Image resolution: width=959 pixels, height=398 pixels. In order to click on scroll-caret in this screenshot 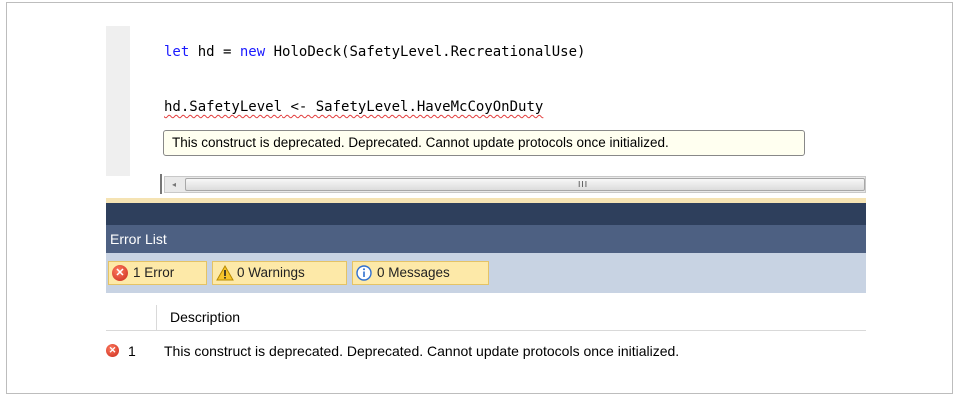, I will do `click(161, 184)`.